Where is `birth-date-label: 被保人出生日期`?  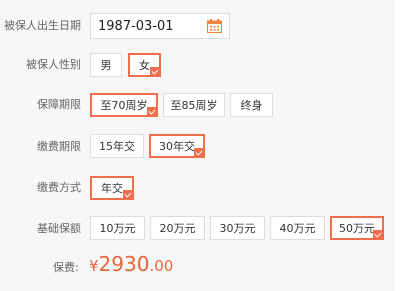
birth-date-label: 被保人出生日期 is located at coordinates (42, 25).